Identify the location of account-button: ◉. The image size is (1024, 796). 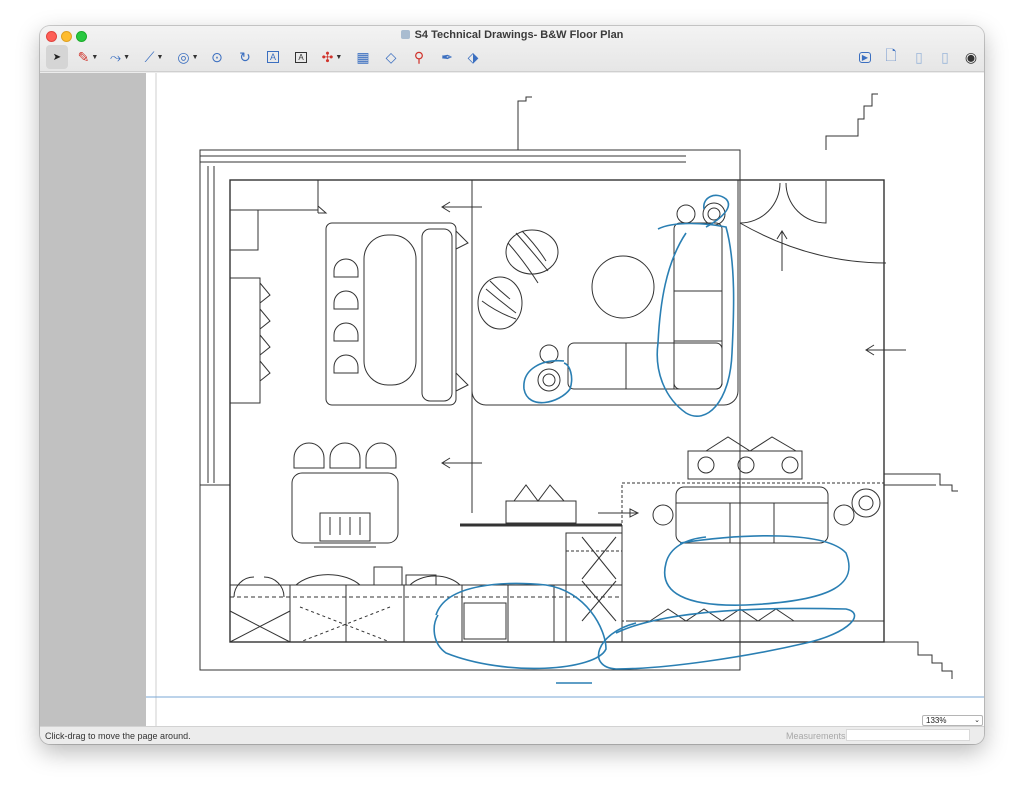
(971, 57).